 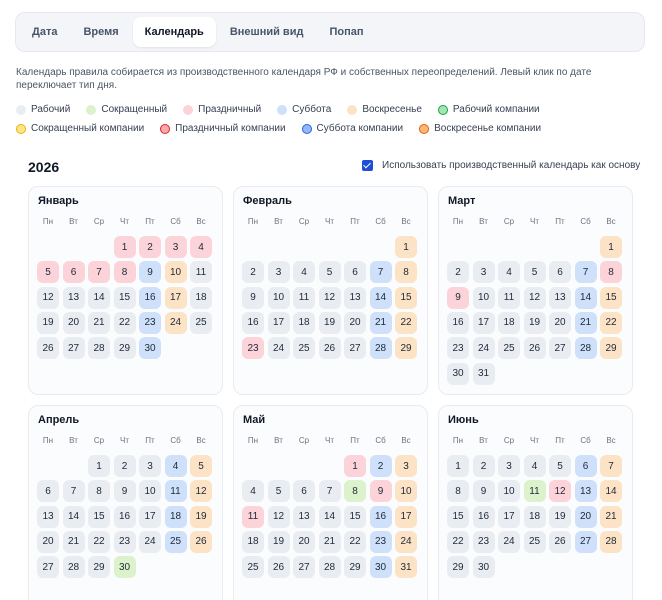 What do you see at coordinates (483, 373) in the screenshot?
I see `day-cell: 31` at bounding box center [483, 373].